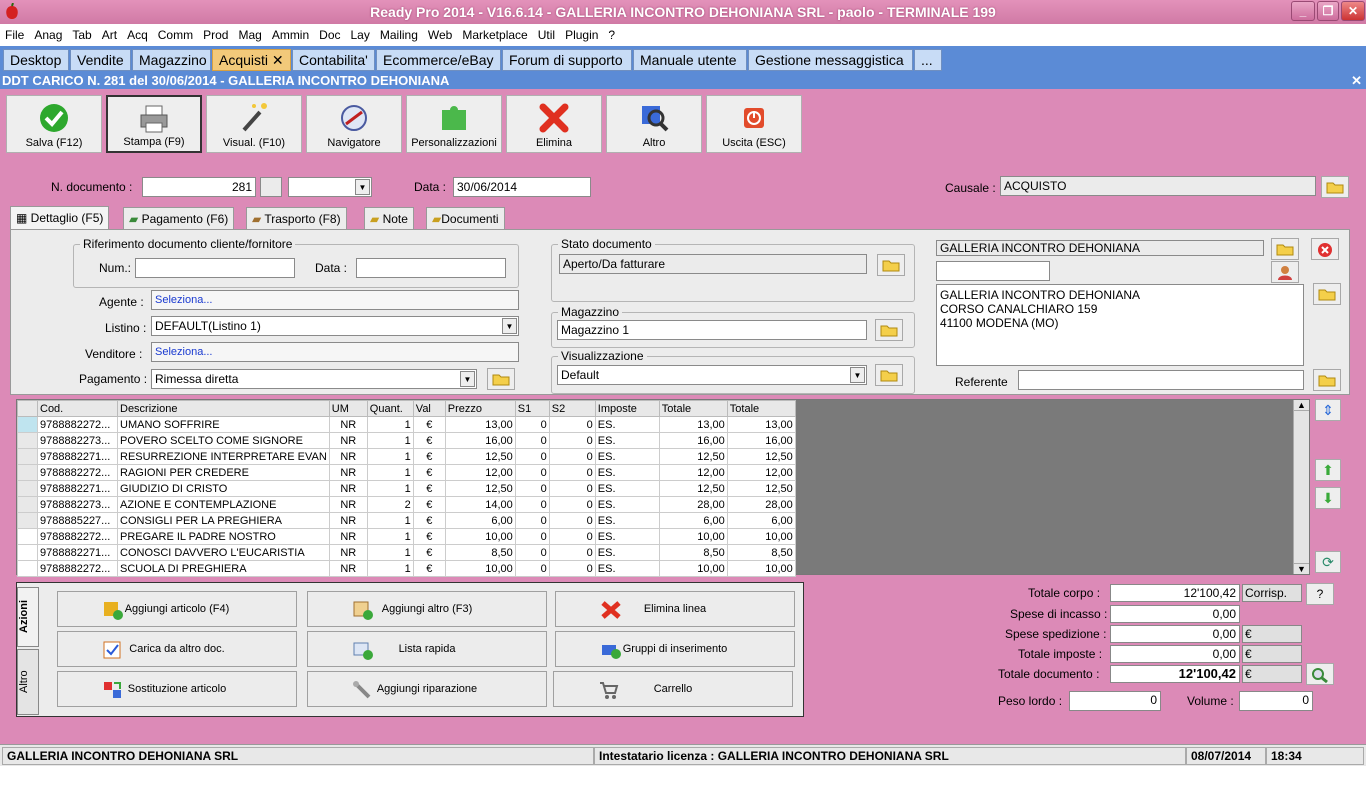 This screenshot has width=1366, height=800. Describe the element at coordinates (1328, 498) in the screenshot. I see `move-down-button: ⬇` at that location.